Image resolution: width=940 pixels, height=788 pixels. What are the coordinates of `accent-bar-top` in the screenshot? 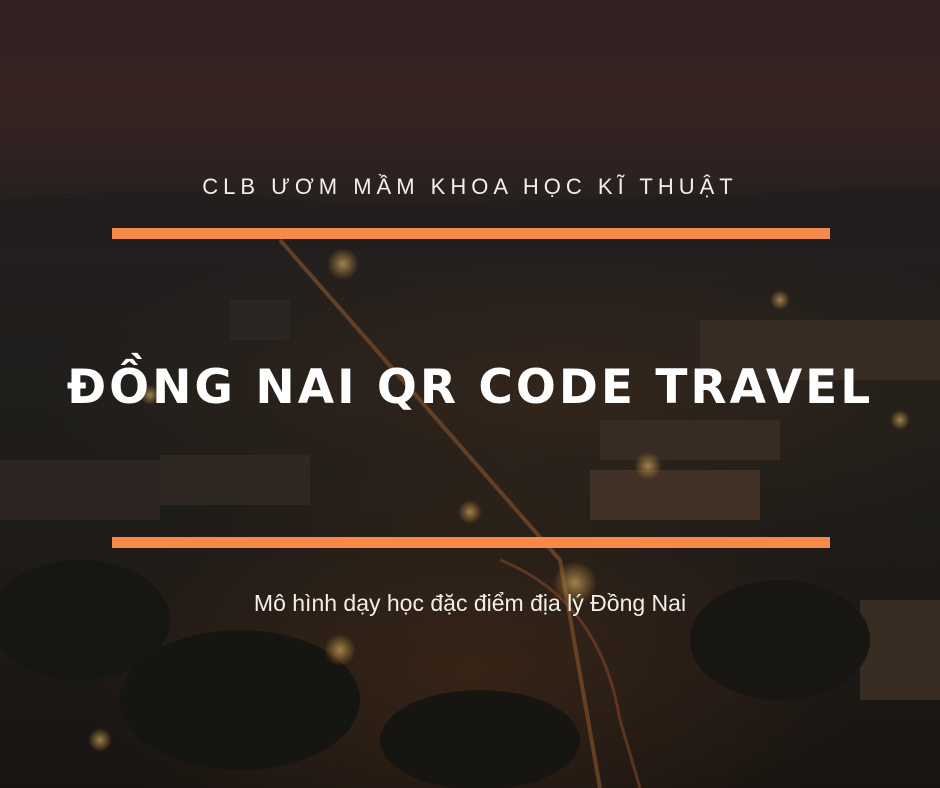 It's located at (471, 233).